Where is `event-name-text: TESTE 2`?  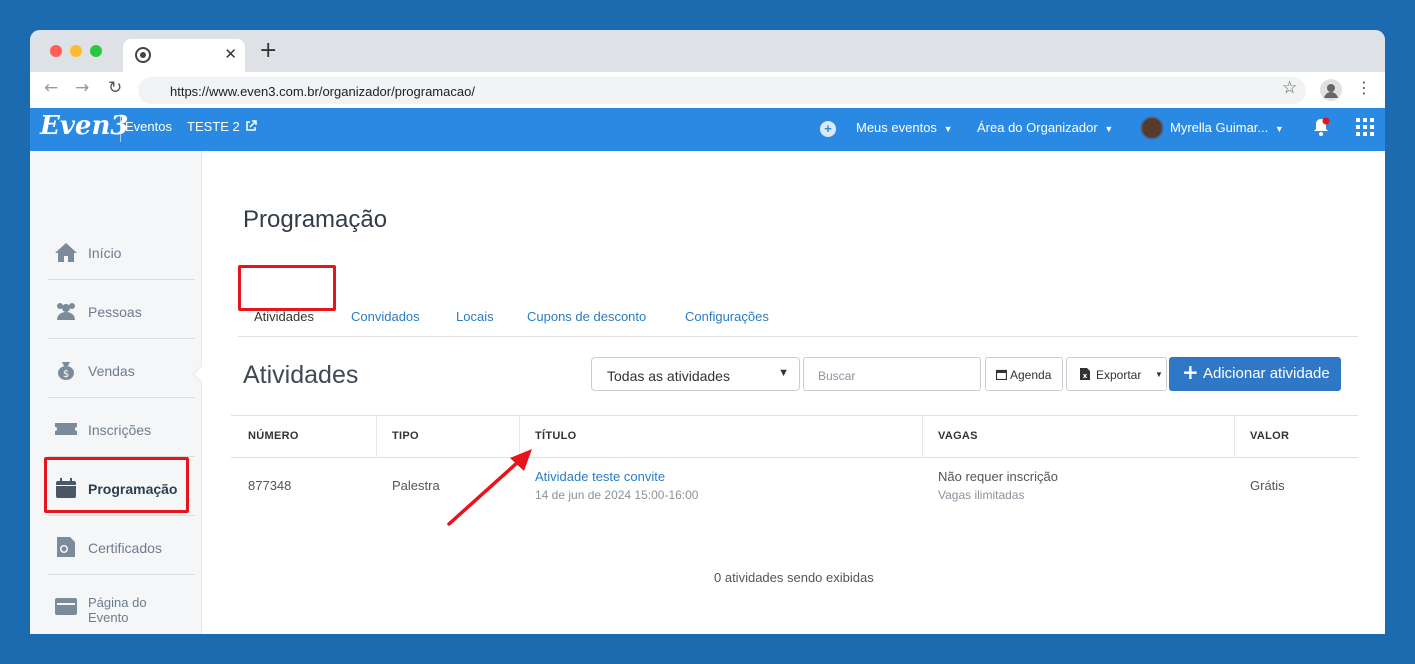 event-name-text: TESTE 2 is located at coordinates (213, 126).